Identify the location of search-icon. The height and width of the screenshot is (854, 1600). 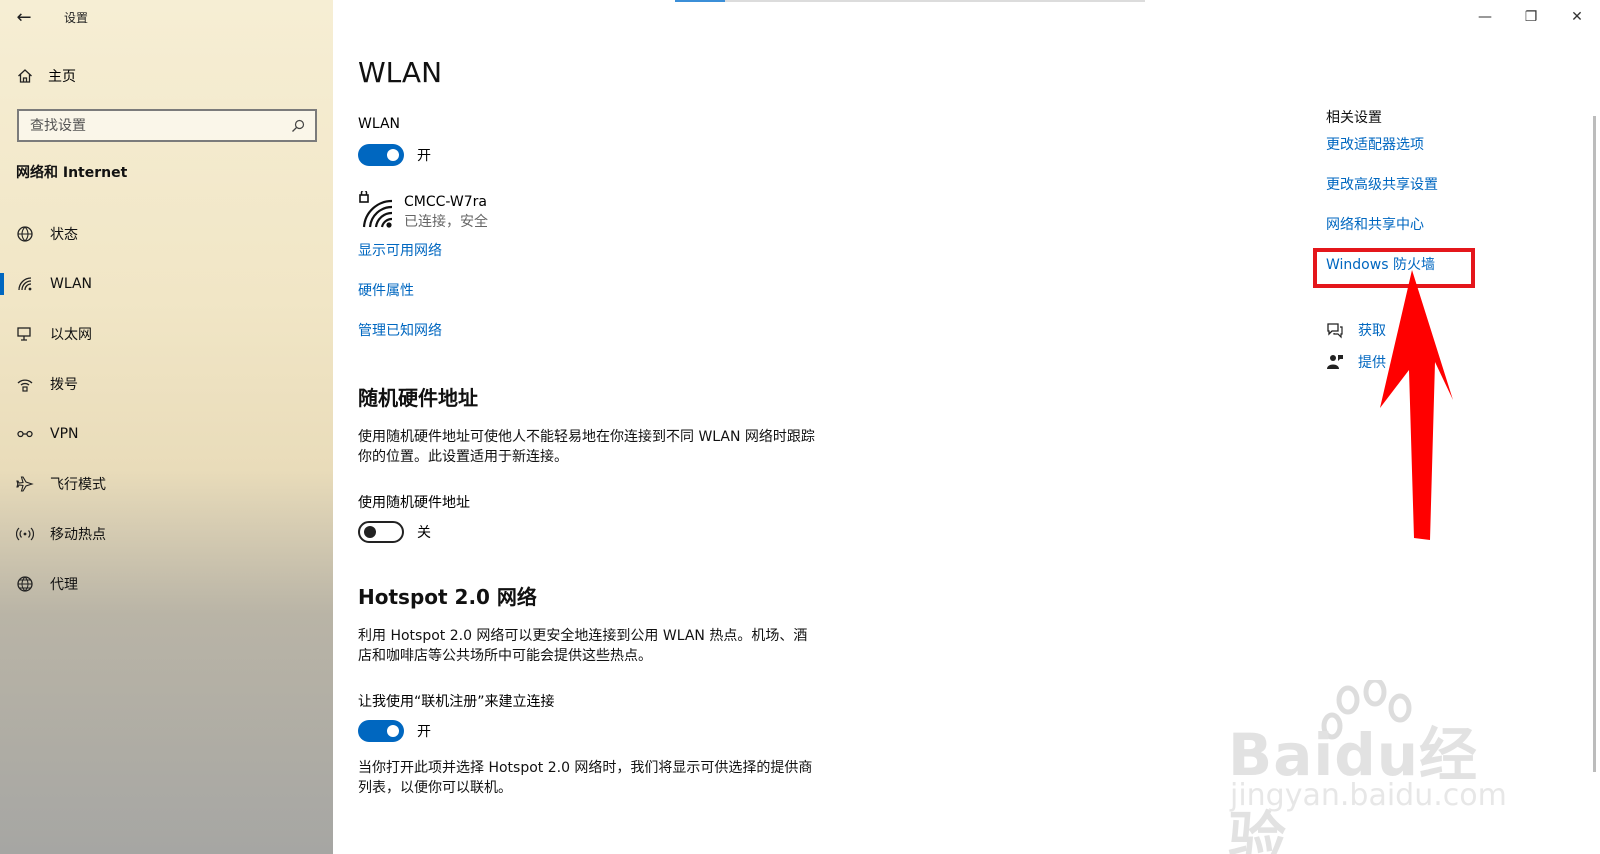
(298, 126).